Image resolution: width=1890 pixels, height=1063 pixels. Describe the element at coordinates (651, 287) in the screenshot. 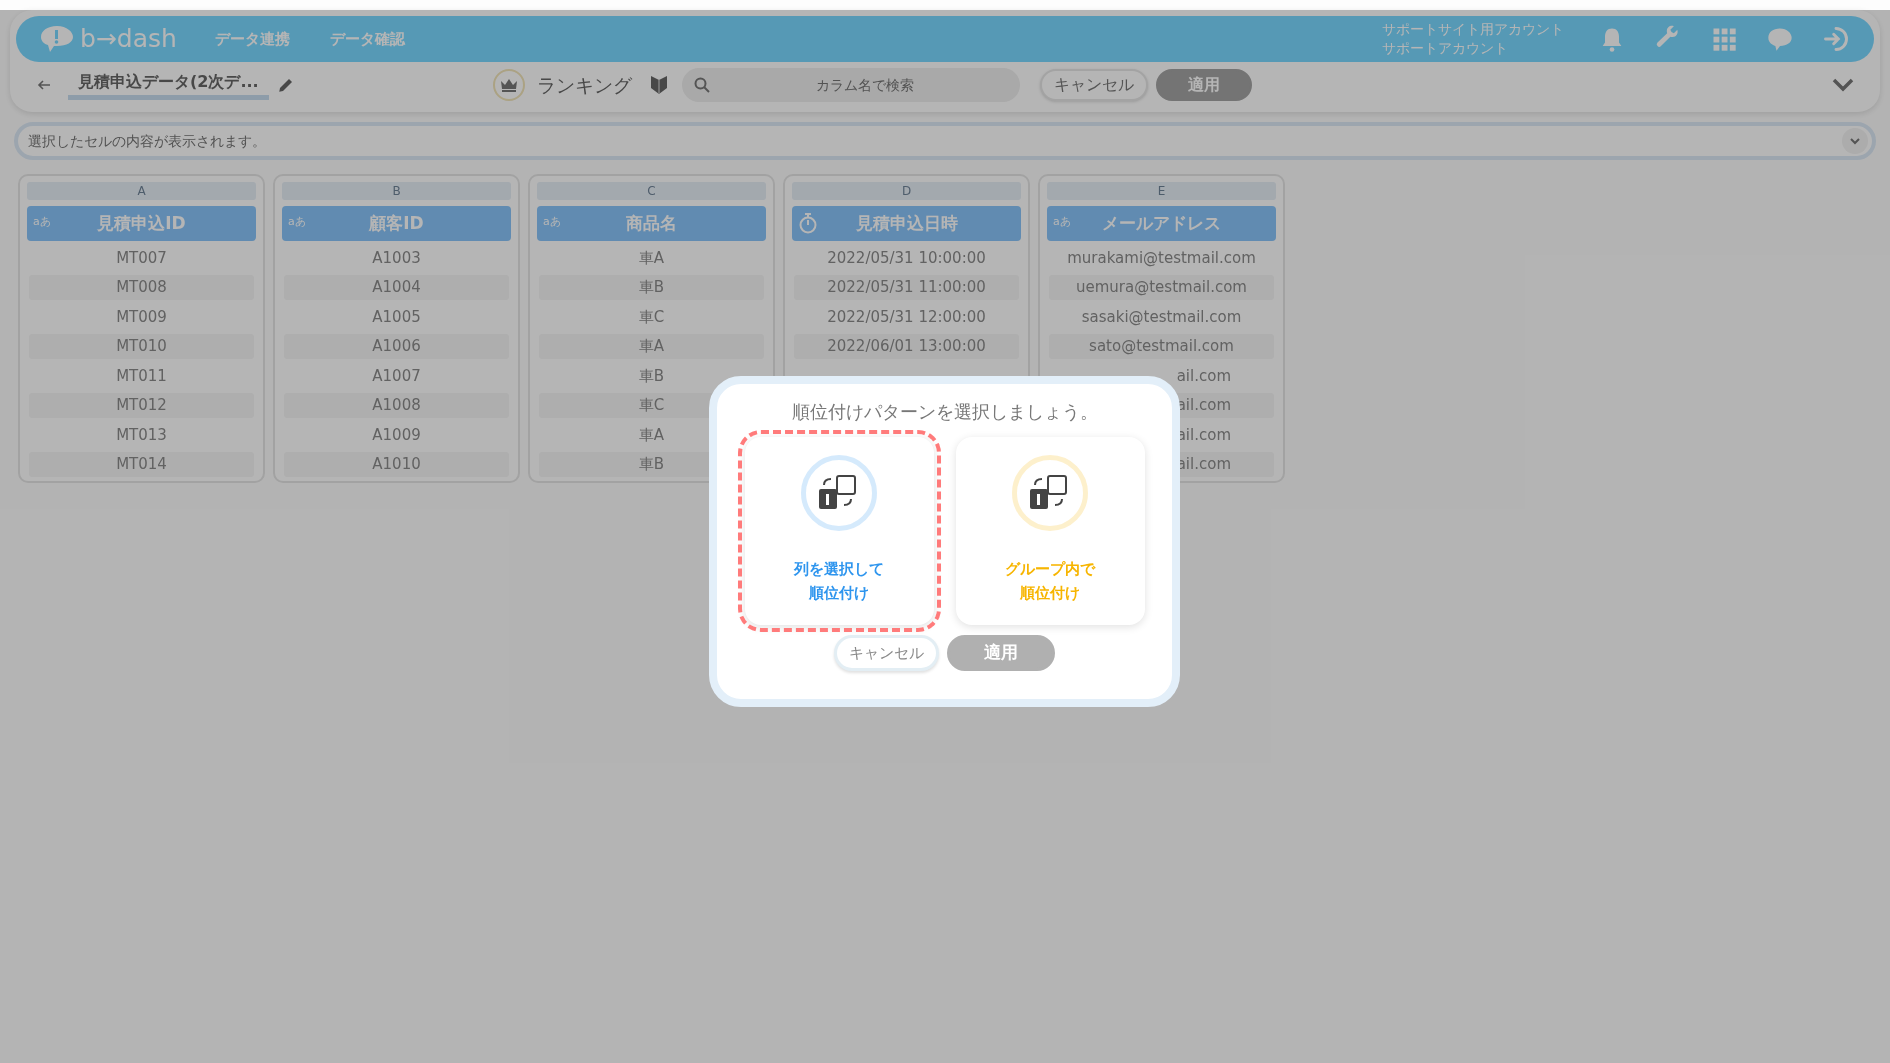

I see `table-cell: 車B` at that location.